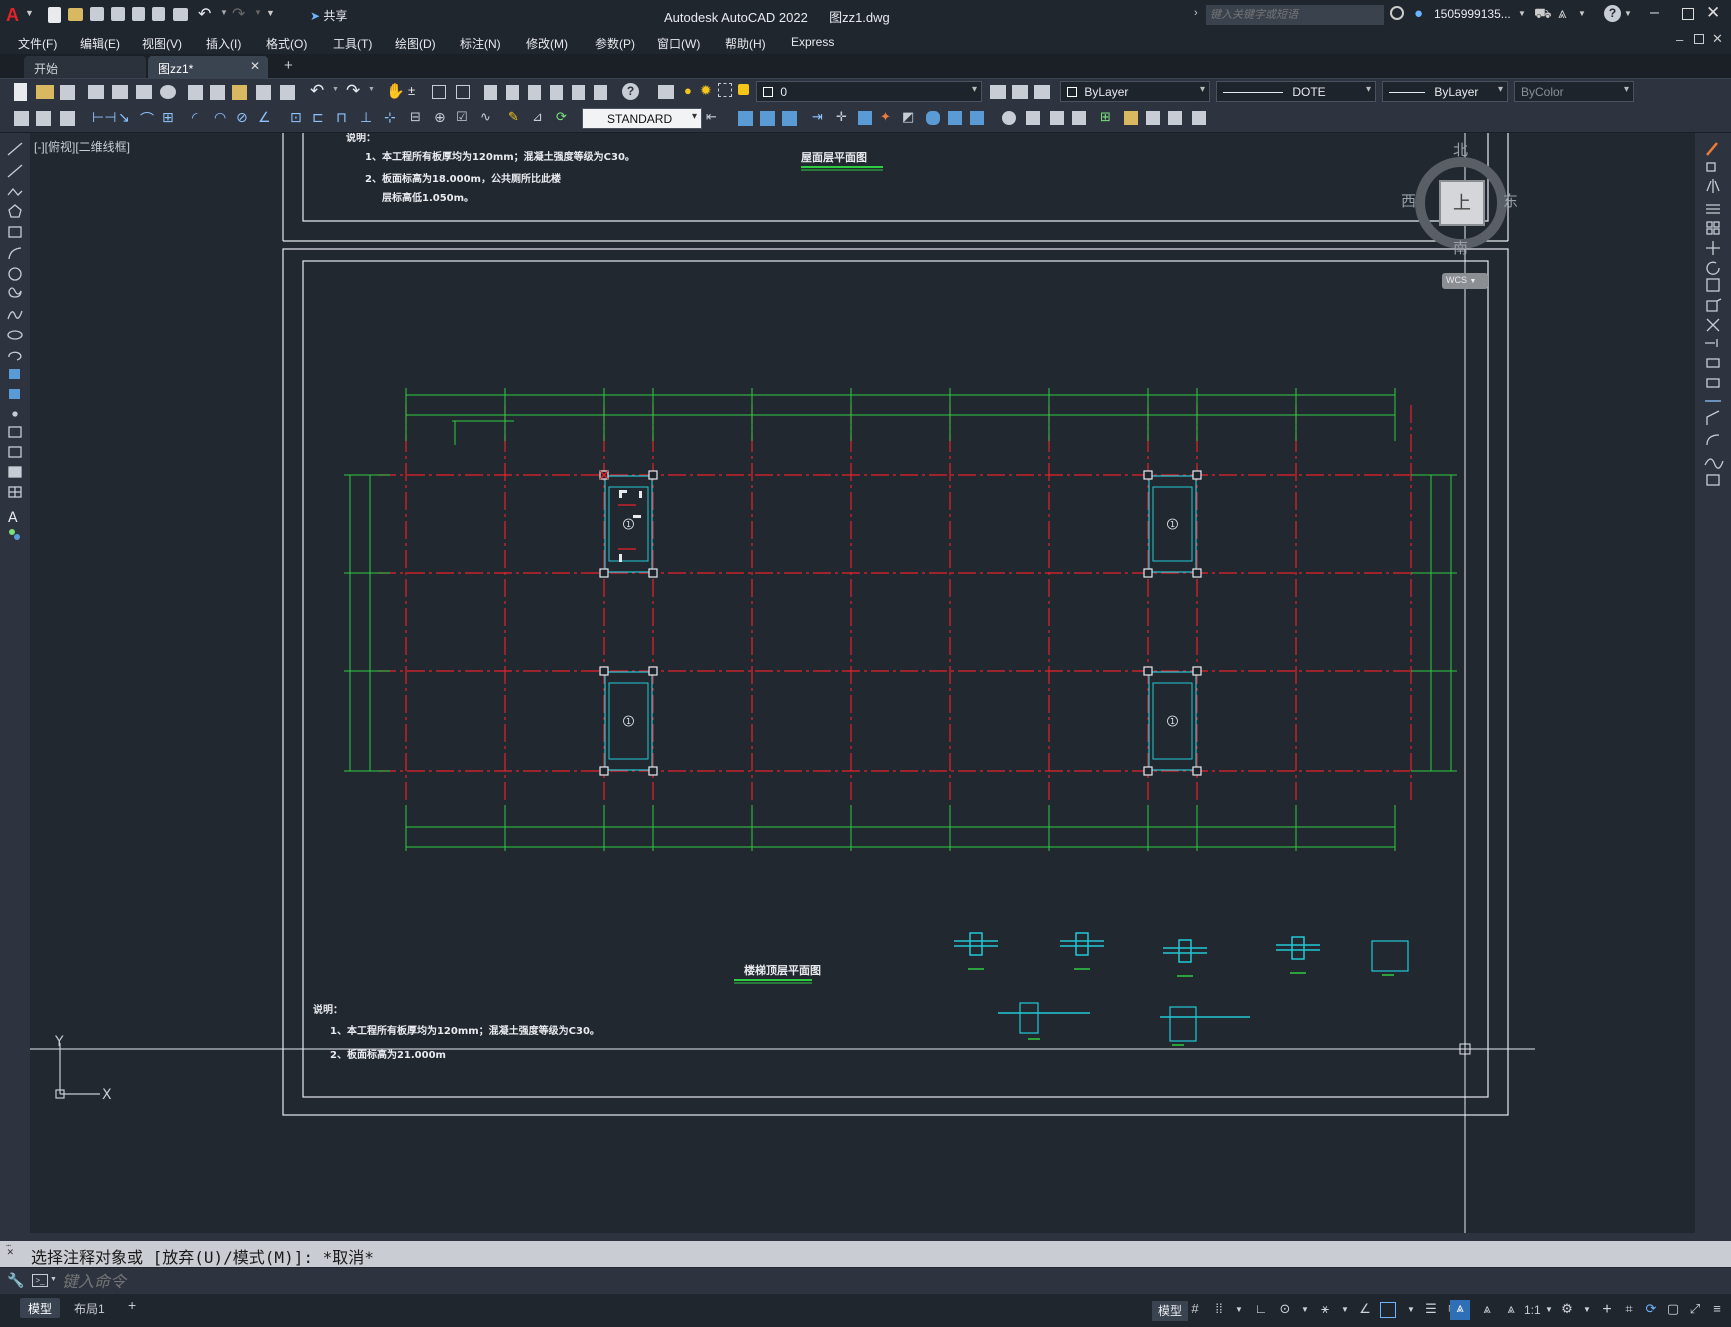  Describe the element at coordinates (147, 119) in the screenshot. I see `dim-arc-icon: ⌒` at that location.